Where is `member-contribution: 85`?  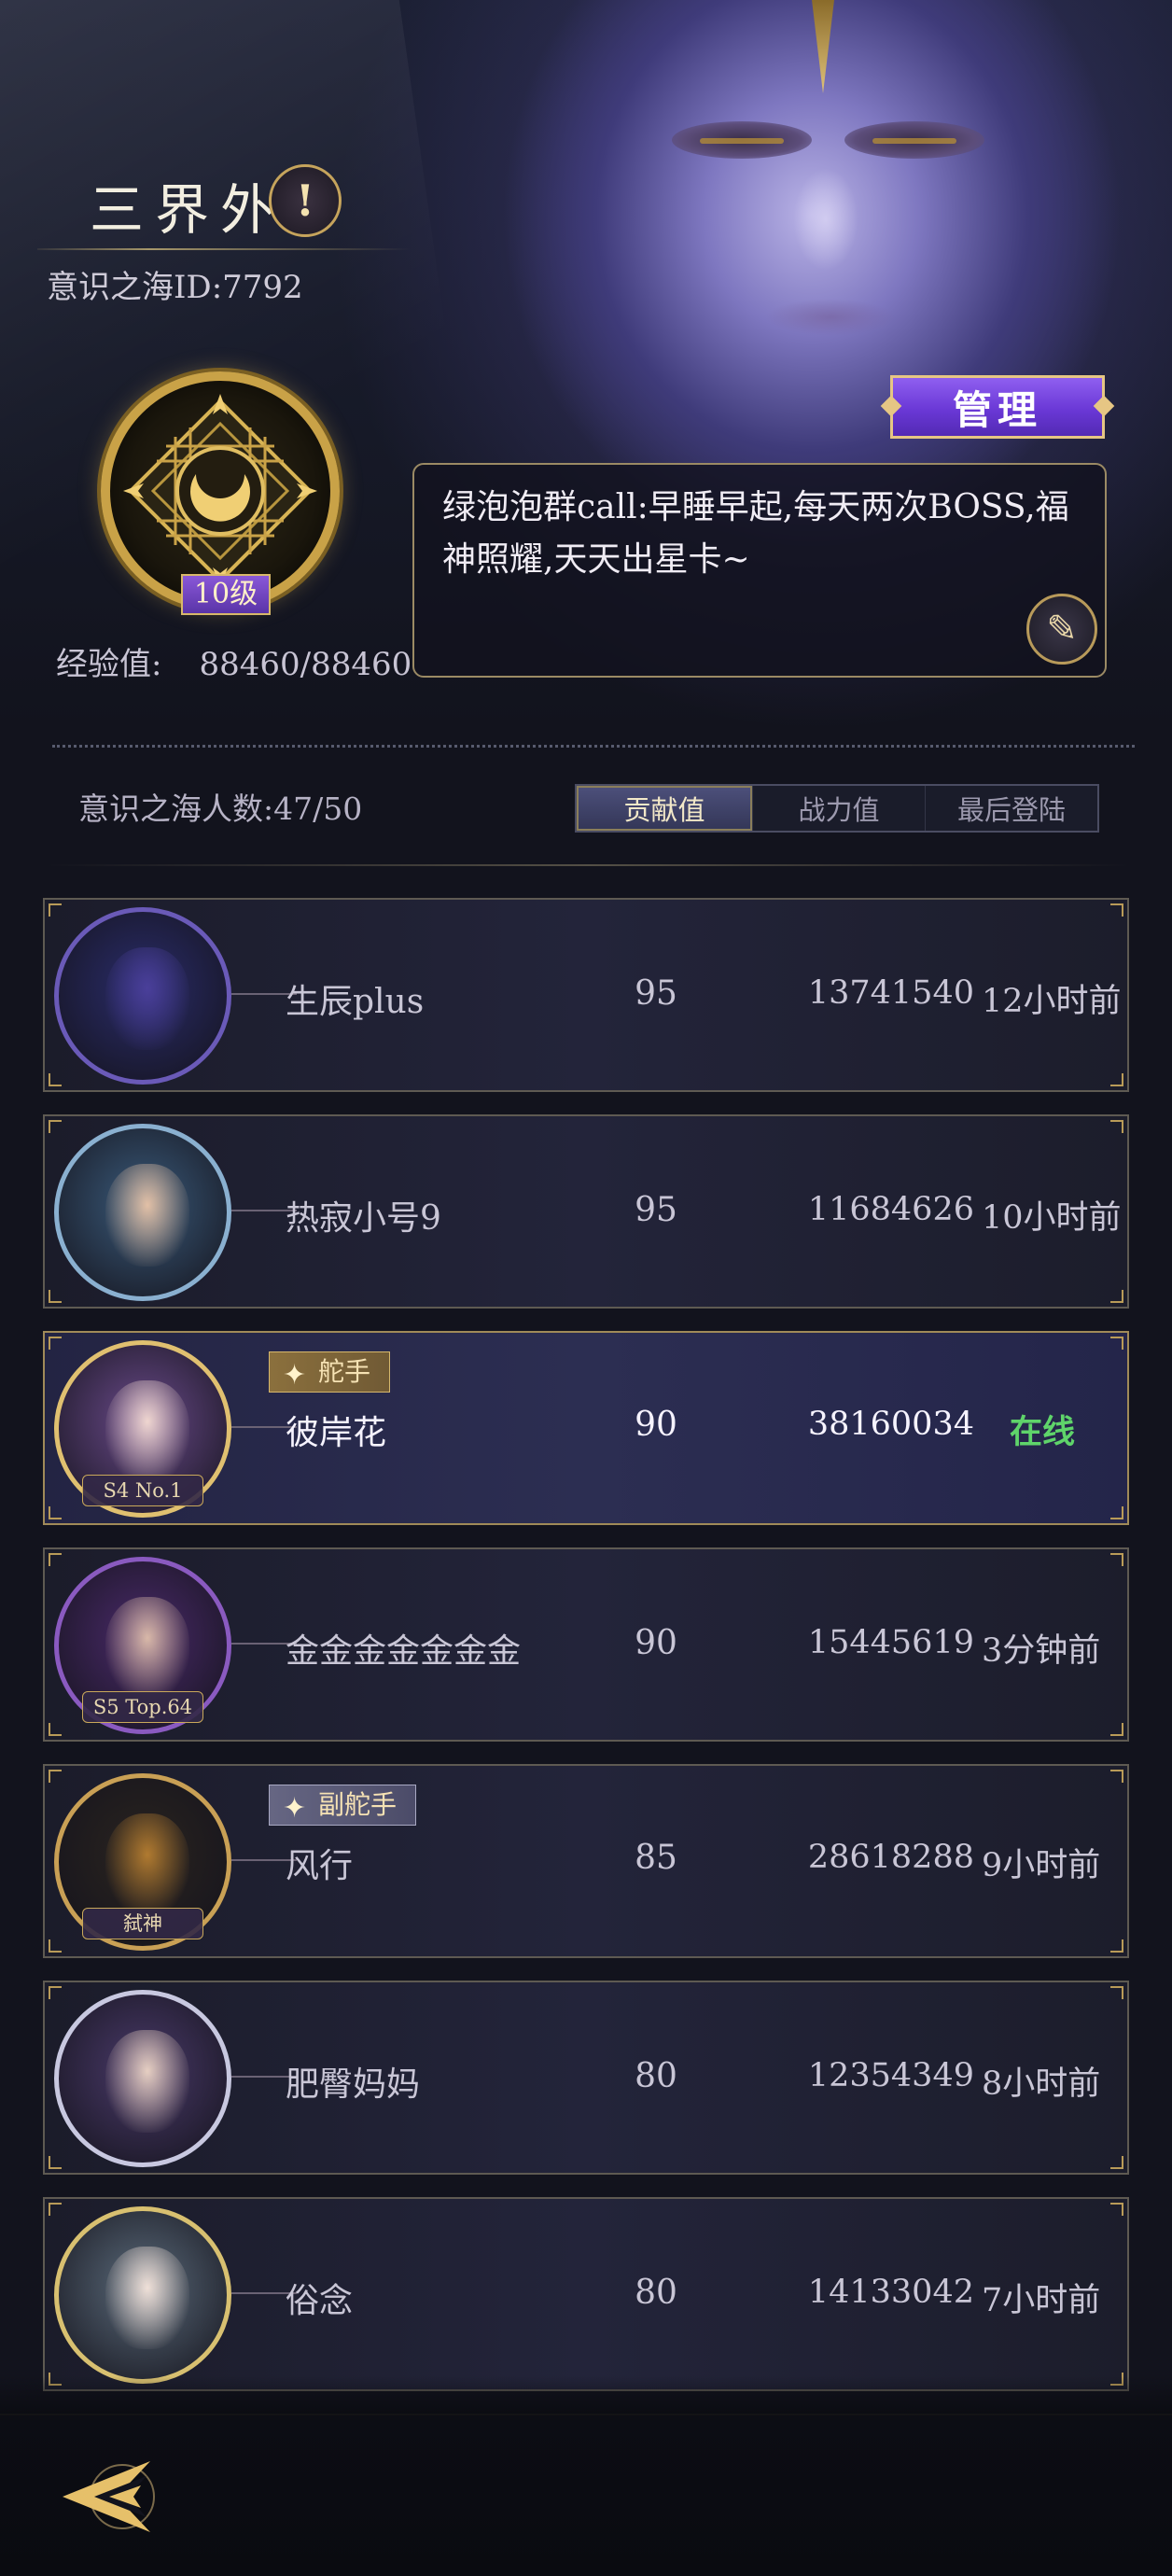
member-contribution: 85 is located at coordinates (656, 1858).